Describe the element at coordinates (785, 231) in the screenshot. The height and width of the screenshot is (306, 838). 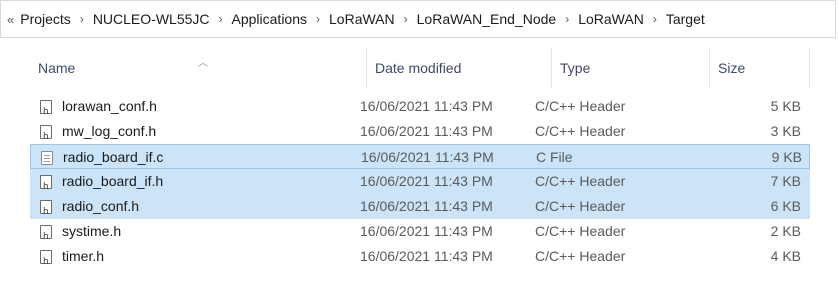
I see `file-size: 2 KB` at that location.